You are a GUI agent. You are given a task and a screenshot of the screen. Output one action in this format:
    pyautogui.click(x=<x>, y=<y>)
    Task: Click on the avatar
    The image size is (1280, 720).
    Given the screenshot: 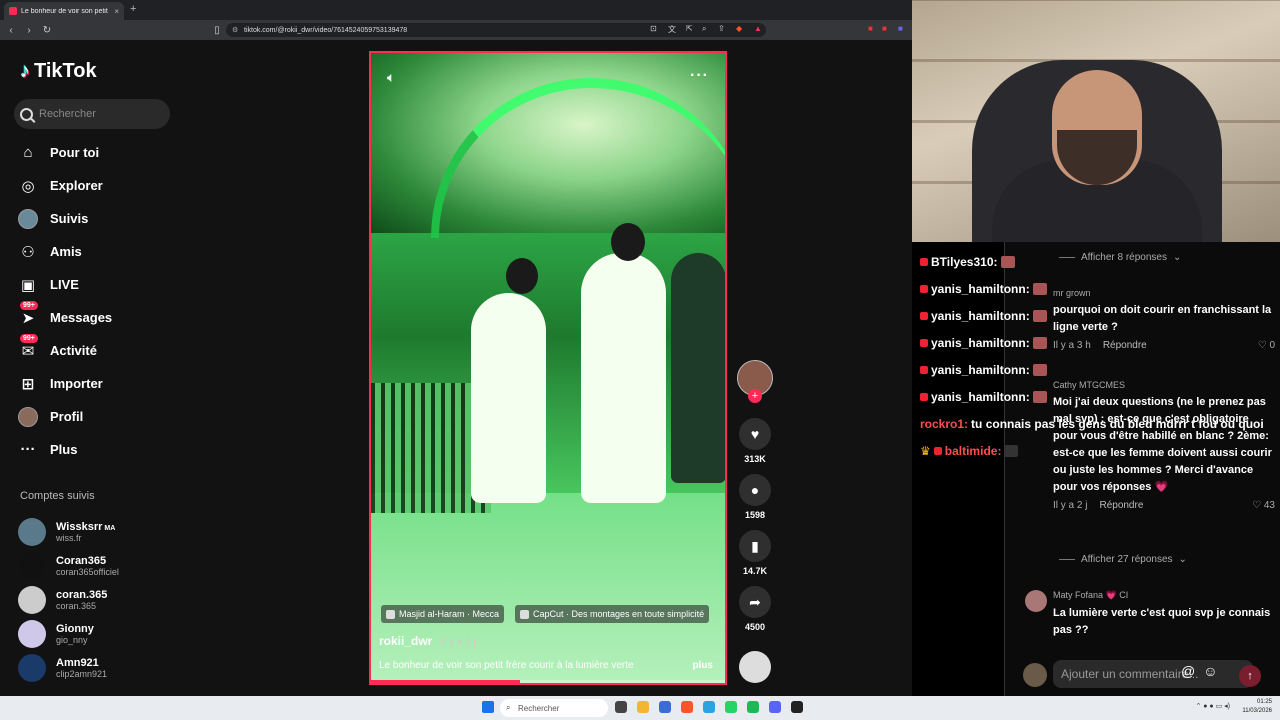 What is the action you would take?
    pyautogui.click(x=1036, y=601)
    